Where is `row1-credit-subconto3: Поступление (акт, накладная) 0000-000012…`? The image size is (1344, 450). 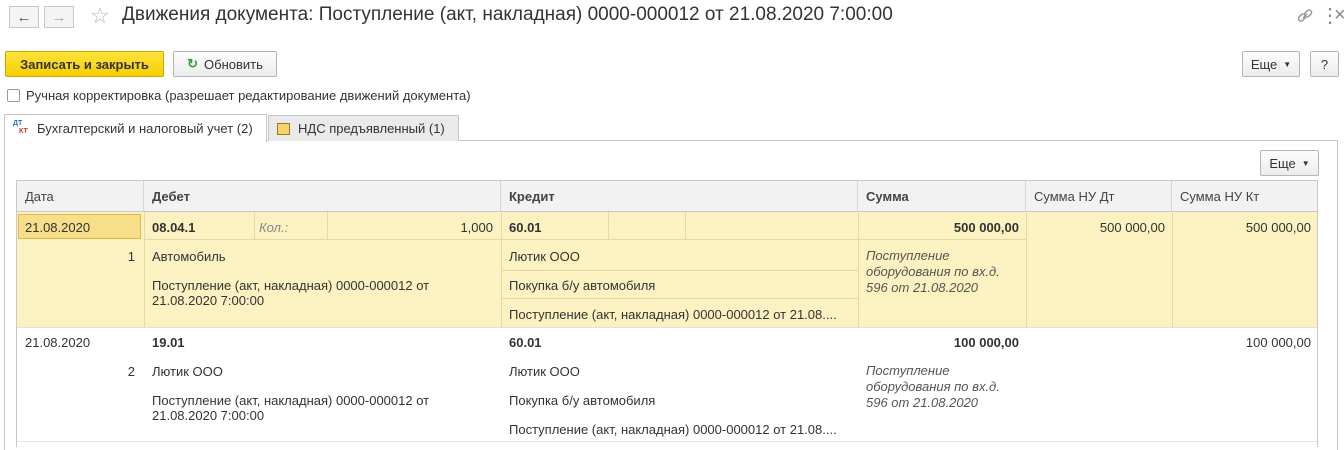 row1-credit-subconto3: Поступление (акт, накладная) 0000-000012… is located at coordinates (673, 314).